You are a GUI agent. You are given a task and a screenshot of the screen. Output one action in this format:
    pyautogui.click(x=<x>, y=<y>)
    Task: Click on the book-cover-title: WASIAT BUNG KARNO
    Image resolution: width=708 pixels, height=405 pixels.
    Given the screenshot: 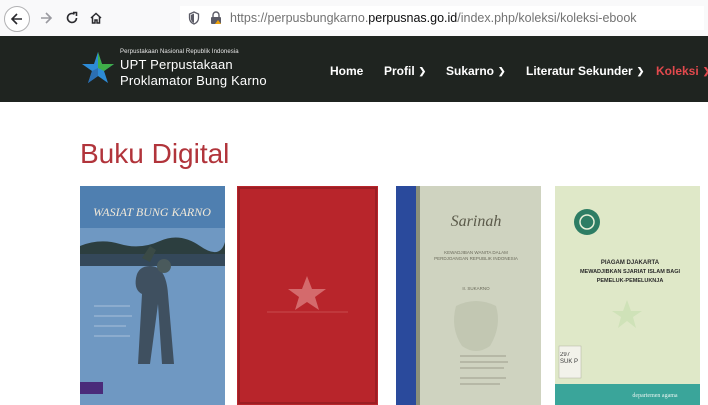 What is the action you would take?
    pyautogui.click(x=152, y=212)
    